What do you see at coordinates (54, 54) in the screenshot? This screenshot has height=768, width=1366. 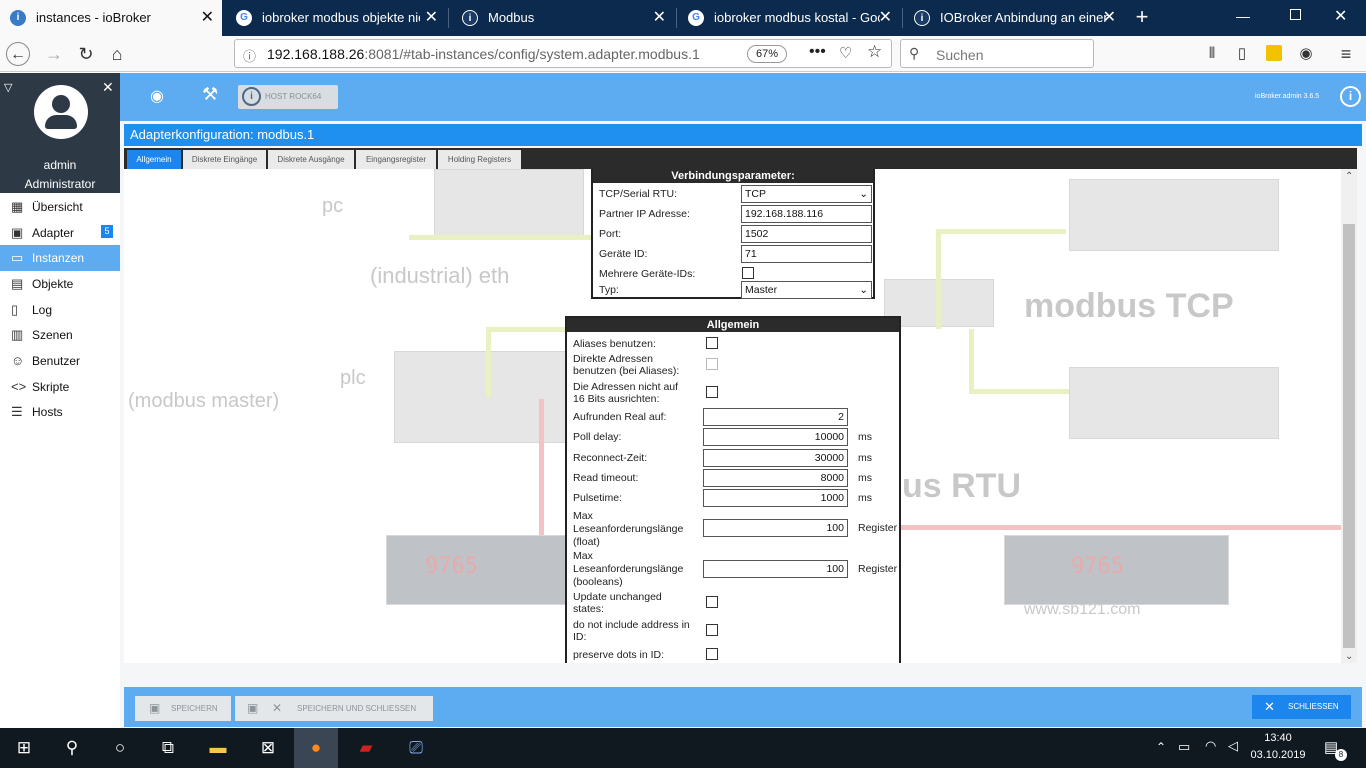 I see `forward-icon: →` at bounding box center [54, 54].